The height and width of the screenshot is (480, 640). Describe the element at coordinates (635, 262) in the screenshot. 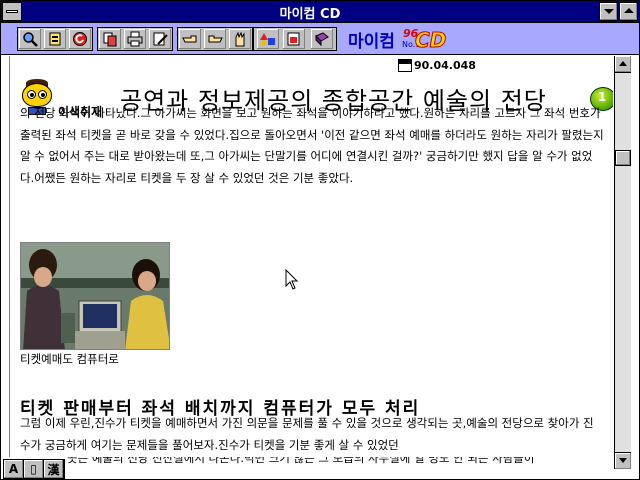

I see `window-border` at that location.